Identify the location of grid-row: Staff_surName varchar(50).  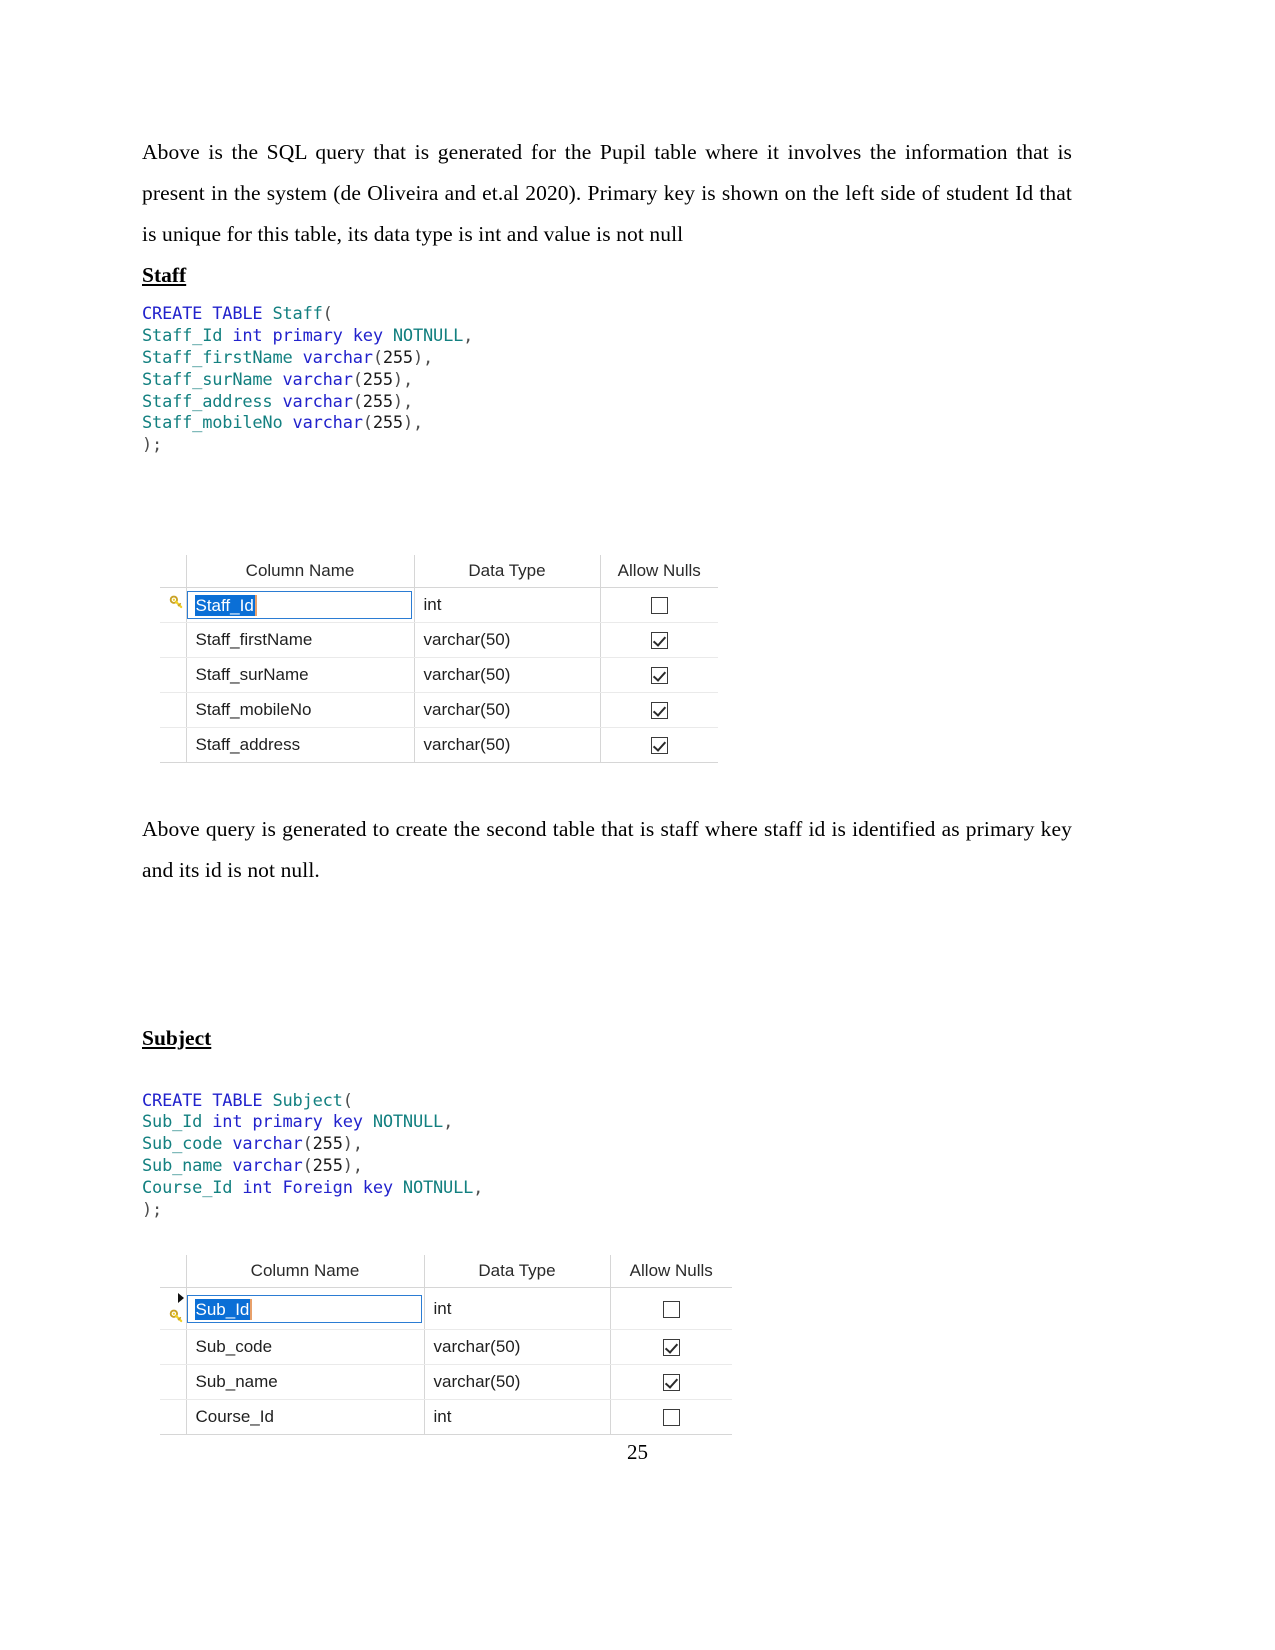
(439, 675).